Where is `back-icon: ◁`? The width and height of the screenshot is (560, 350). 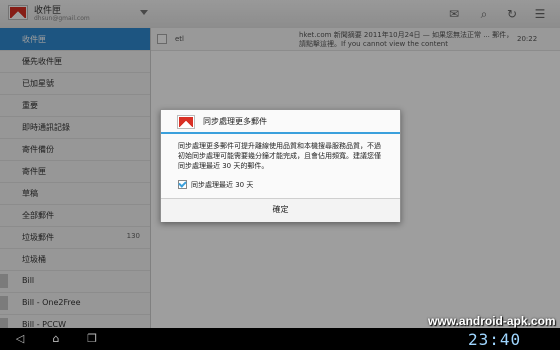 back-icon: ◁ is located at coordinates (20, 339).